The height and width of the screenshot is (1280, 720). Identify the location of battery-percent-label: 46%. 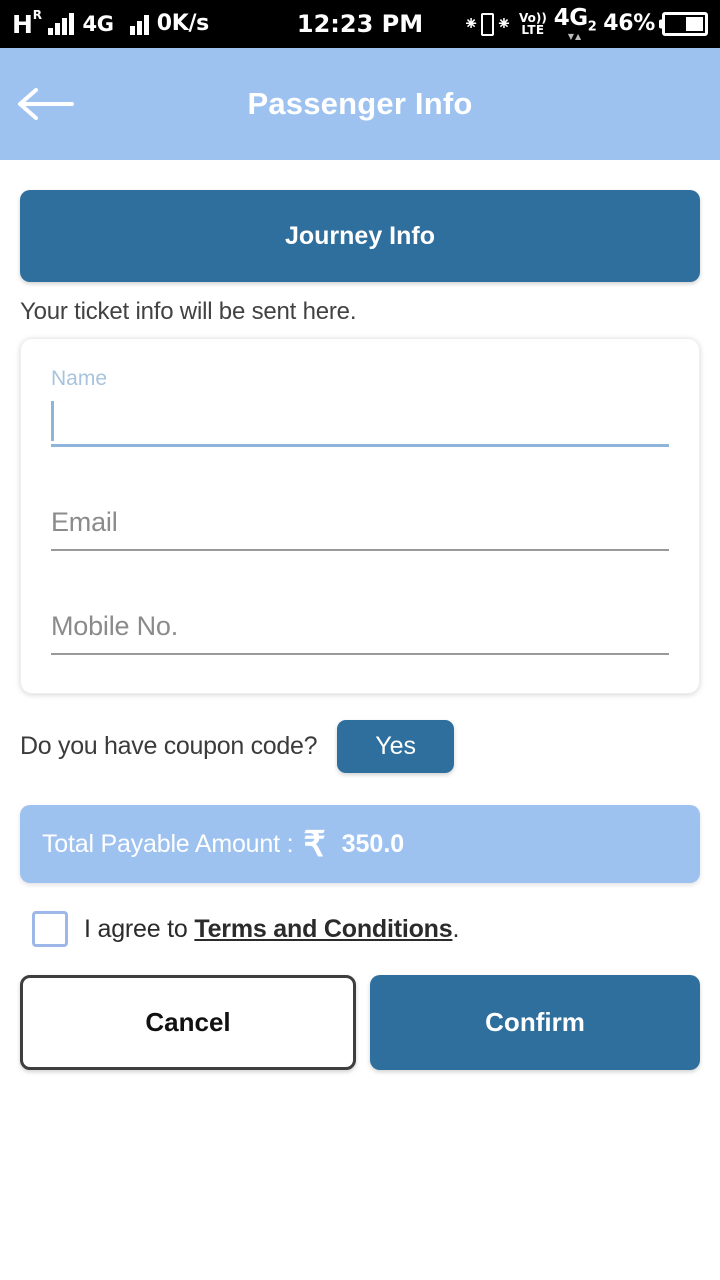
(629, 23).